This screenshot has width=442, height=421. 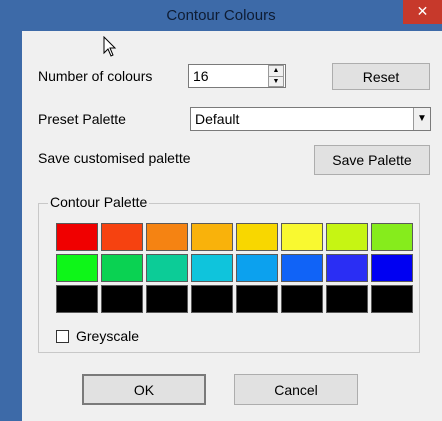 I want to click on num-colours-spinner: ▲ ▼, so click(x=276, y=76).